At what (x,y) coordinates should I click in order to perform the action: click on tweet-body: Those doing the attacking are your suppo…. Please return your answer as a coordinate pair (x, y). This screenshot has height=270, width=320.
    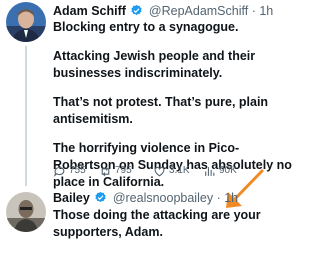
    Looking at the image, I should click on (173, 230).